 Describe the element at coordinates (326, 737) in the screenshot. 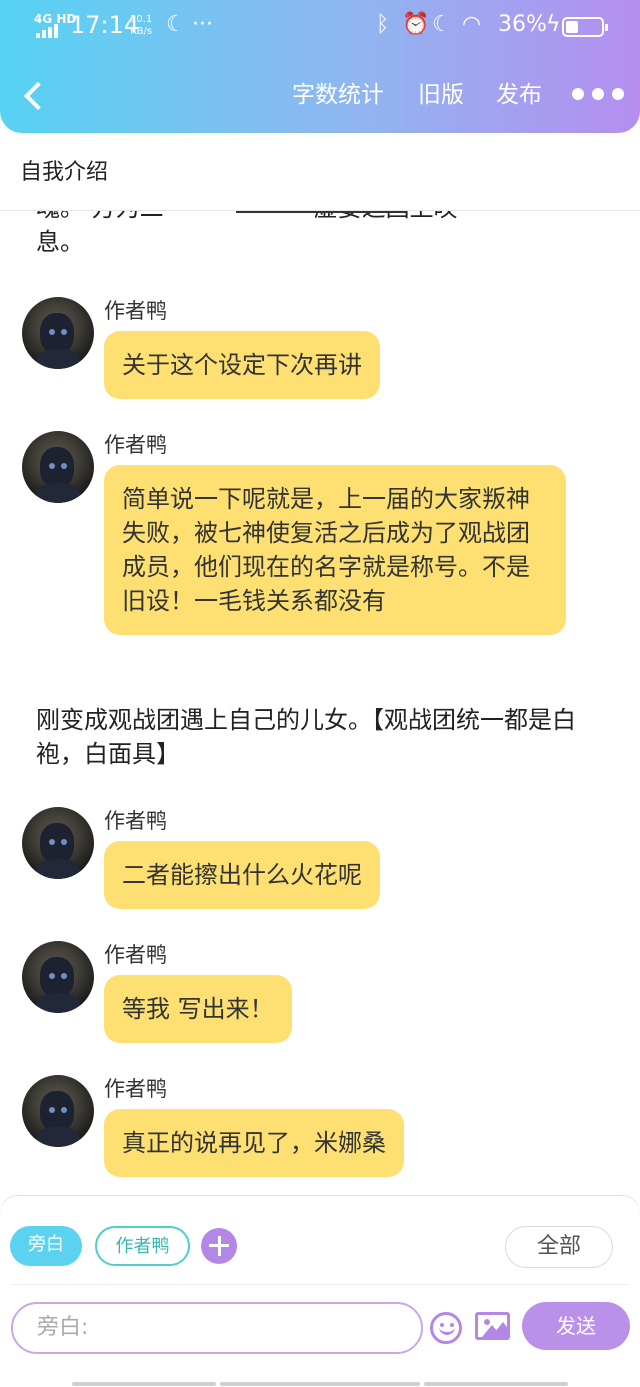

I see `narration-text: 刚变成观战团遇上自己的儿女。【观战团统一都是白袍，白面具】` at that location.